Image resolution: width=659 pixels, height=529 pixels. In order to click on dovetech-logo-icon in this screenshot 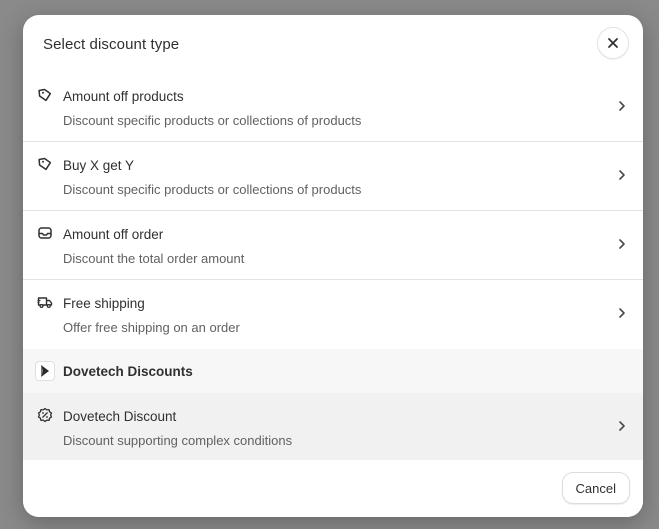, I will do `click(45, 371)`.